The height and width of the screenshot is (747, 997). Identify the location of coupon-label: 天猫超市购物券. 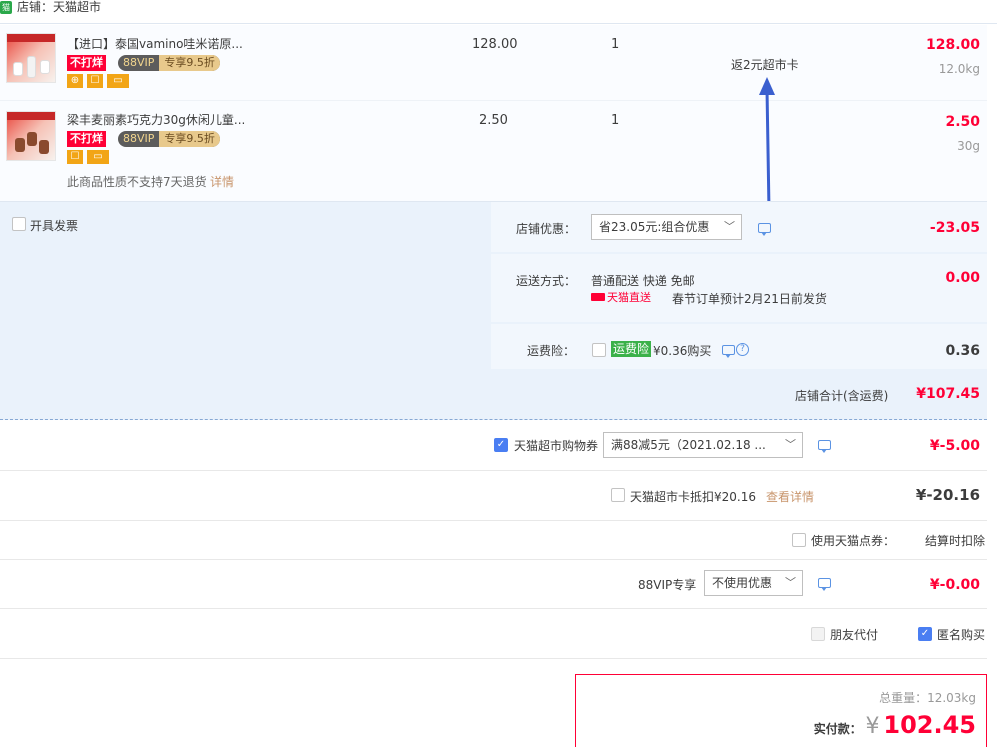
(556, 446).